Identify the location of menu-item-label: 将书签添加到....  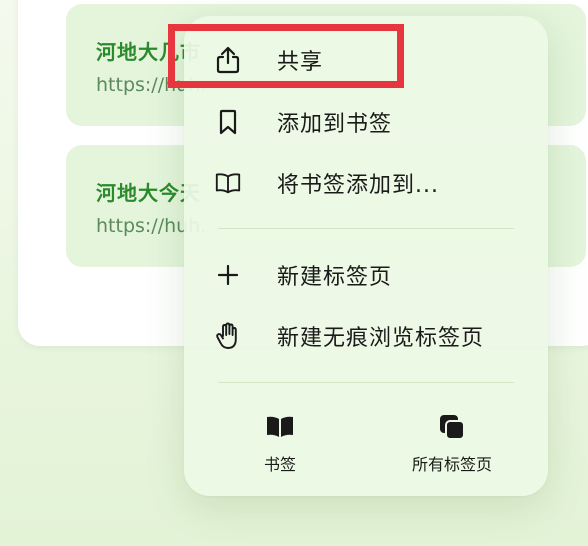
(358, 185).